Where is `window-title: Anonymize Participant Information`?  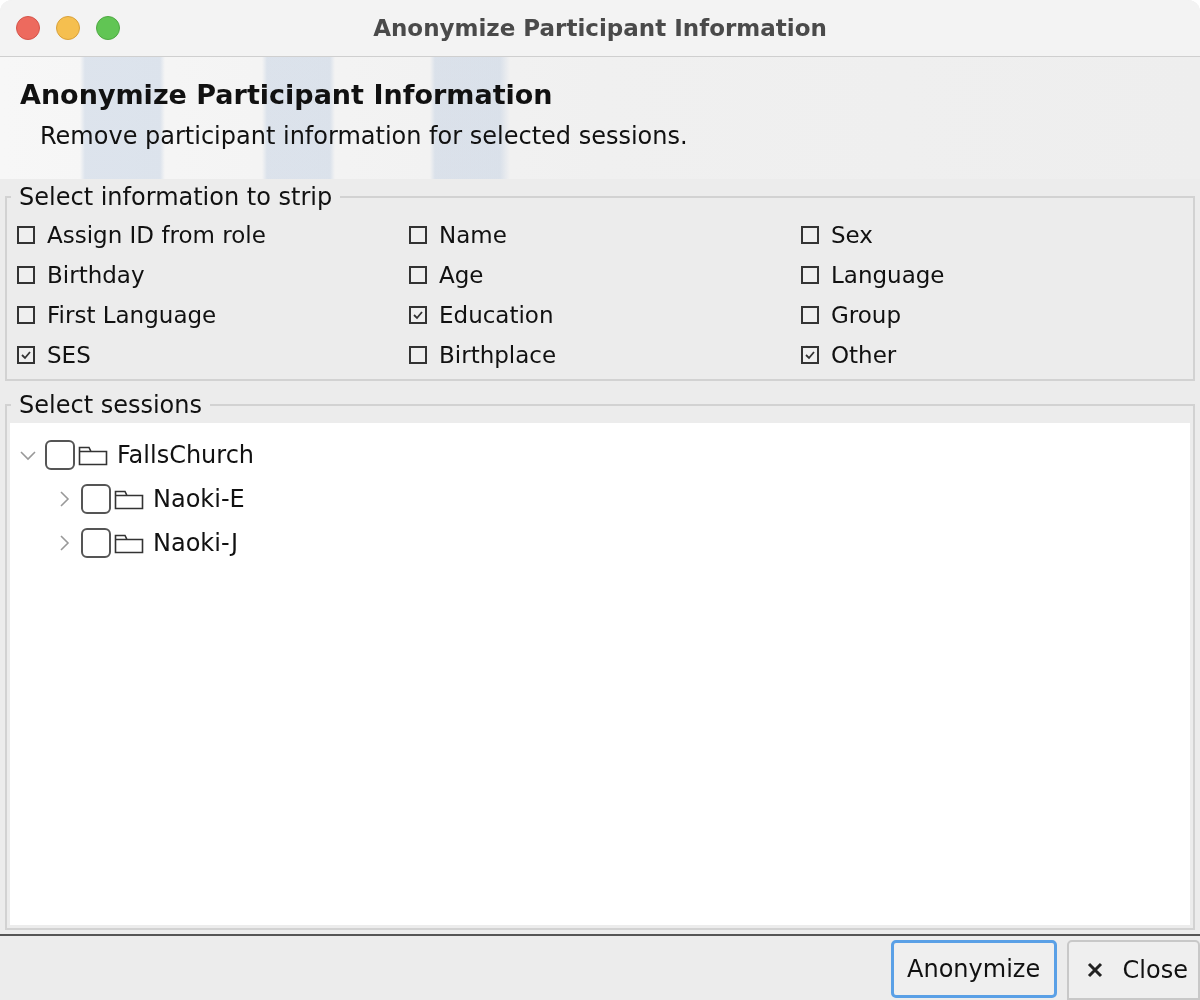 window-title: Anonymize Participant Information is located at coordinates (600, 28).